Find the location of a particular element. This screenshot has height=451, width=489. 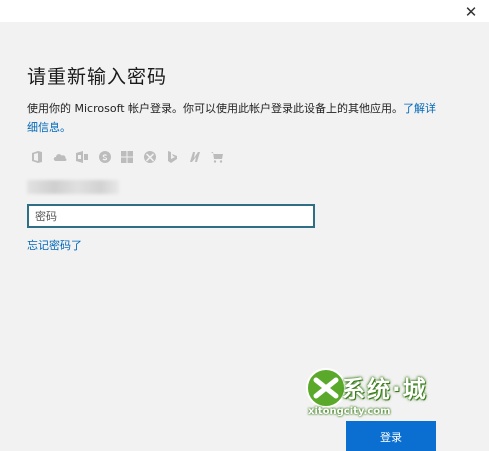

title-bar: ✕ is located at coordinates (244, 11).